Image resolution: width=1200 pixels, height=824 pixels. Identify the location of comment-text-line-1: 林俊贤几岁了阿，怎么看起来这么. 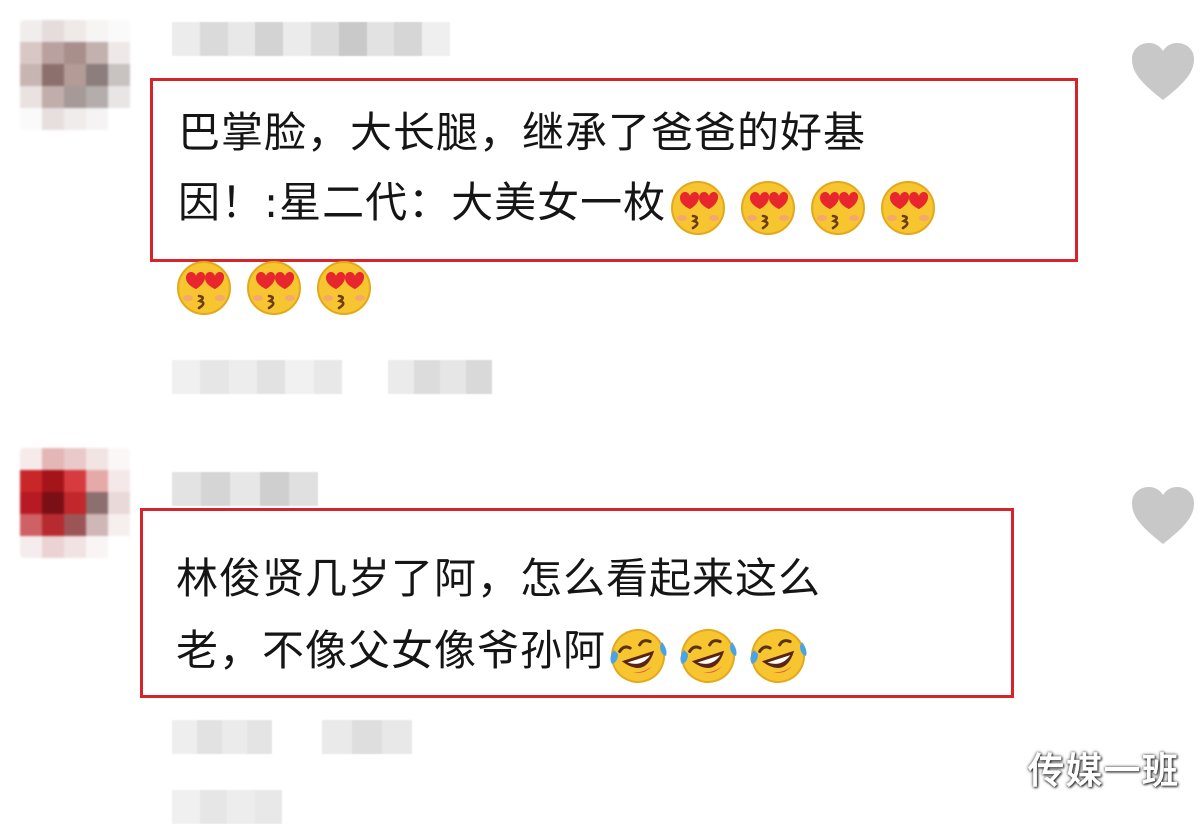
(499, 578).